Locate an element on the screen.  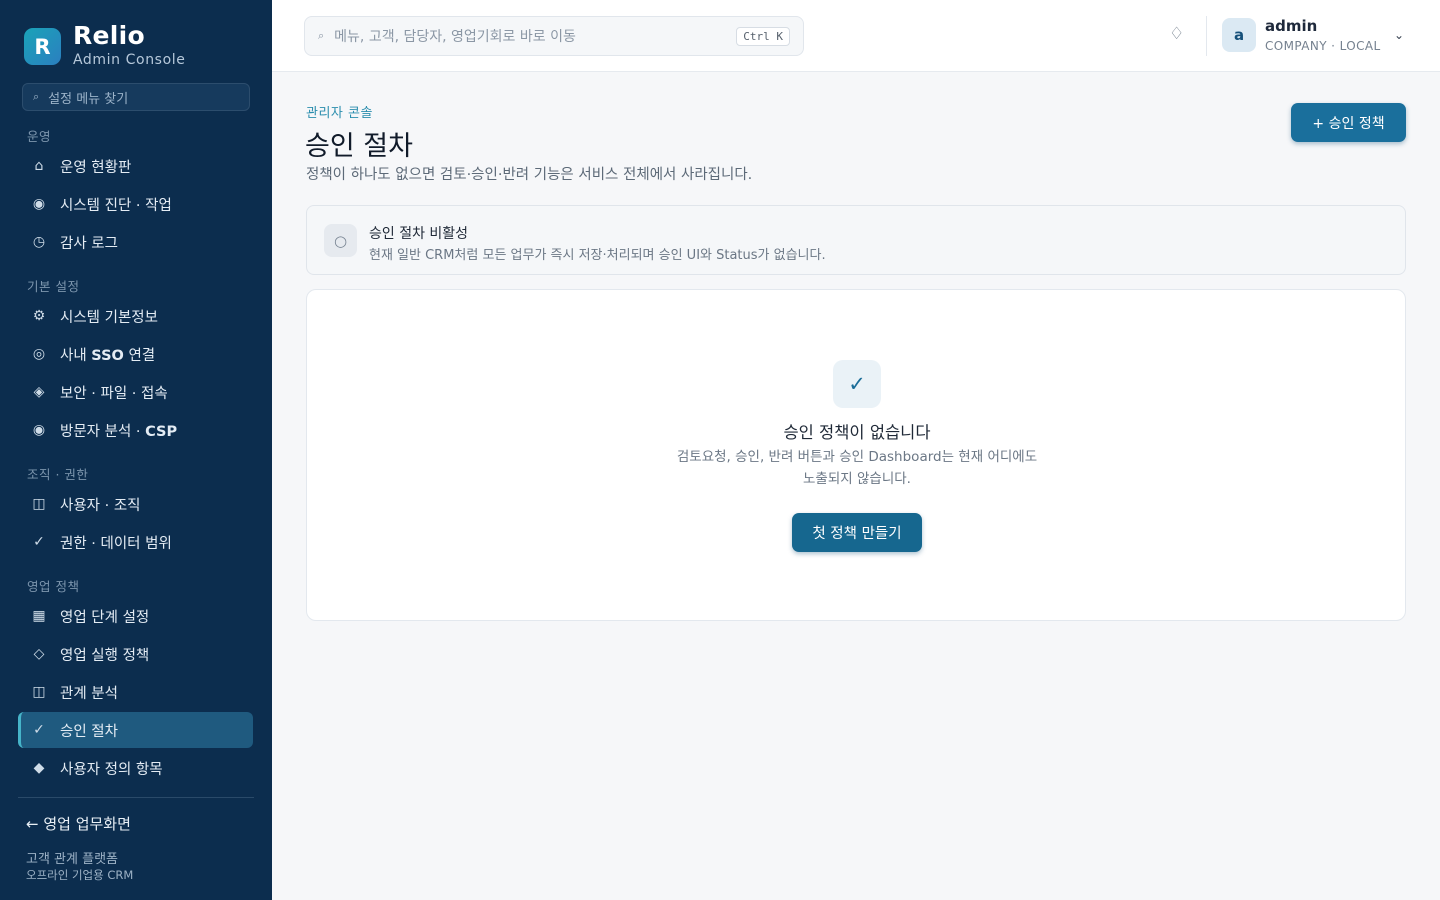
sidebar-item-label: 방문자 분석 · CSP is located at coordinates (119, 431).